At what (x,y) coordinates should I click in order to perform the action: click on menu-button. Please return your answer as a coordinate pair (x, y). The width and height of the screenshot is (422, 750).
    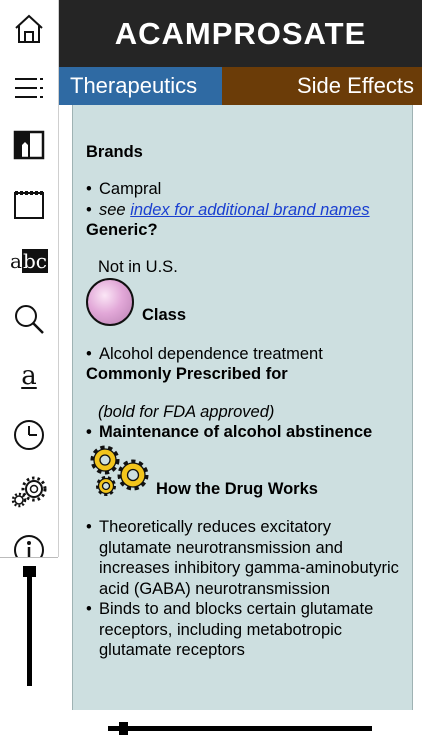
    Looking at the image, I should click on (29, 88).